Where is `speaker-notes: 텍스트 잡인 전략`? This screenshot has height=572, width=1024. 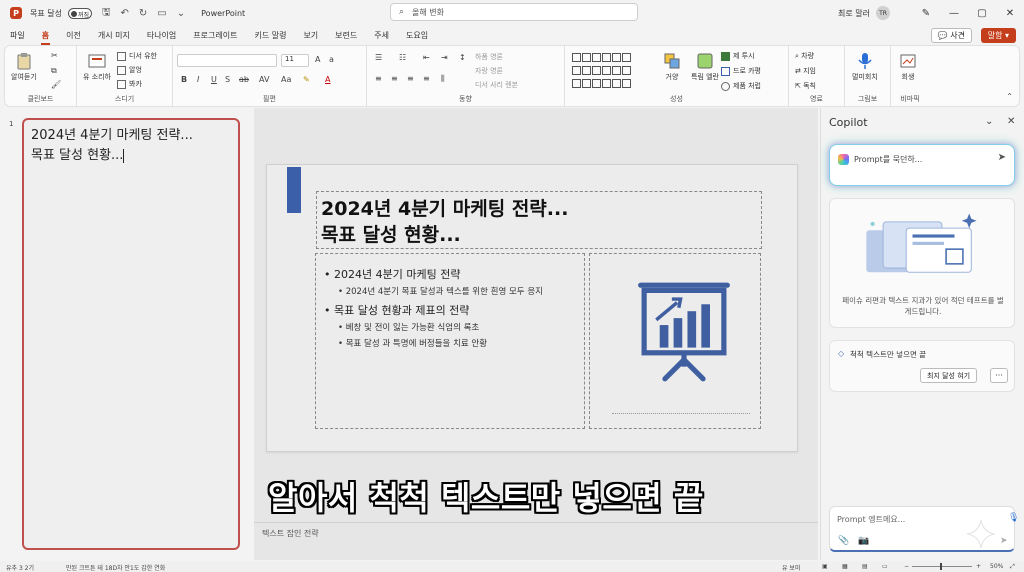 speaker-notes: 텍스트 잡인 전략 is located at coordinates (290, 533).